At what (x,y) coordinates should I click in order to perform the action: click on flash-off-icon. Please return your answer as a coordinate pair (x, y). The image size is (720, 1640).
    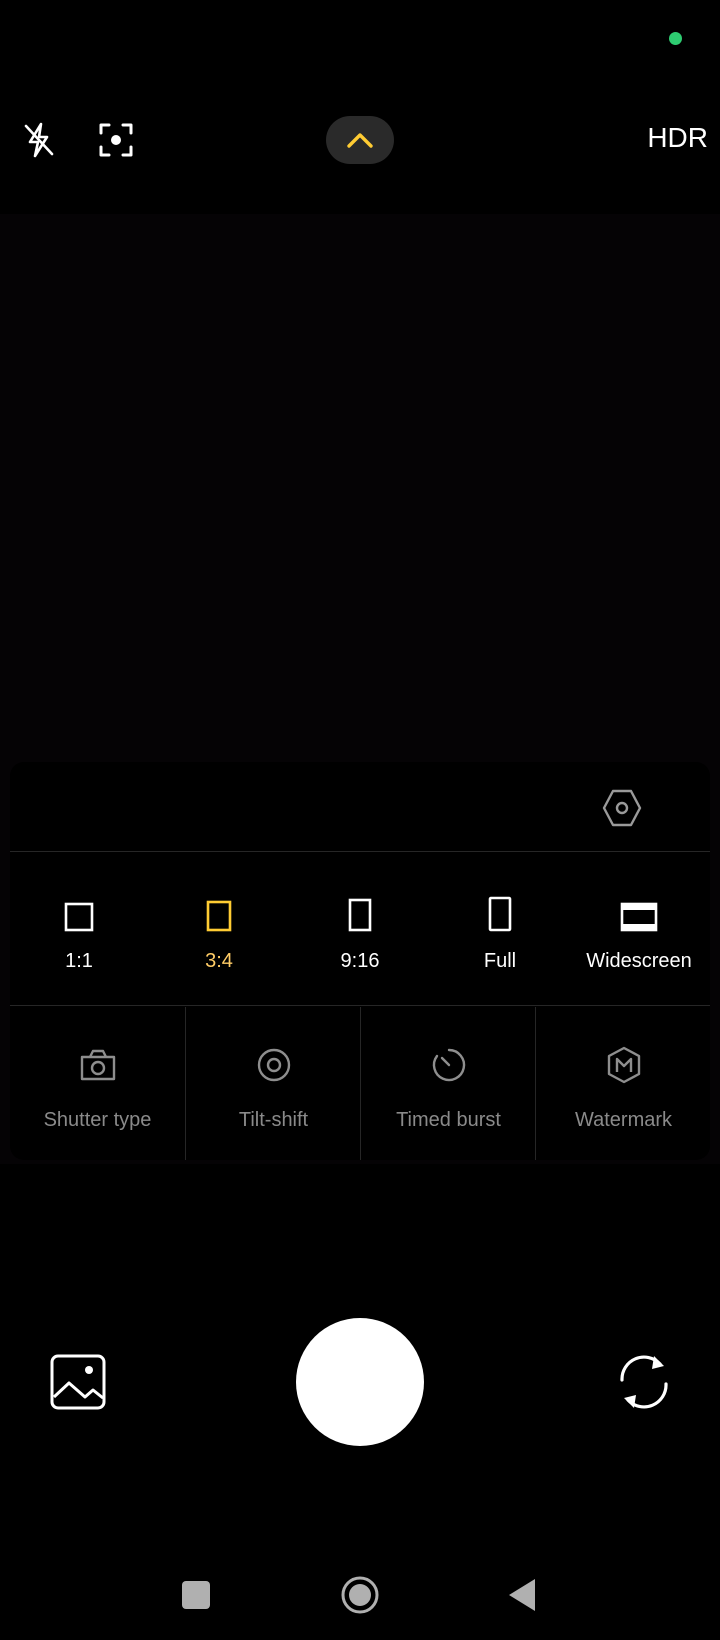
    Looking at the image, I should click on (39, 140).